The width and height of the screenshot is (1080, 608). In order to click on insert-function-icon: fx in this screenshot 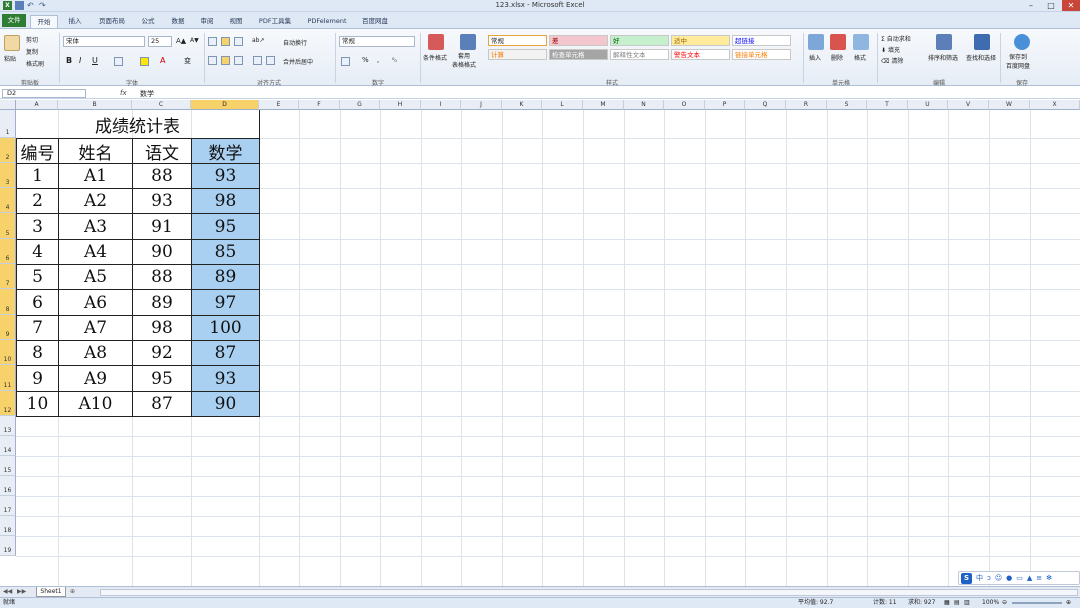, I will do `click(123, 93)`.